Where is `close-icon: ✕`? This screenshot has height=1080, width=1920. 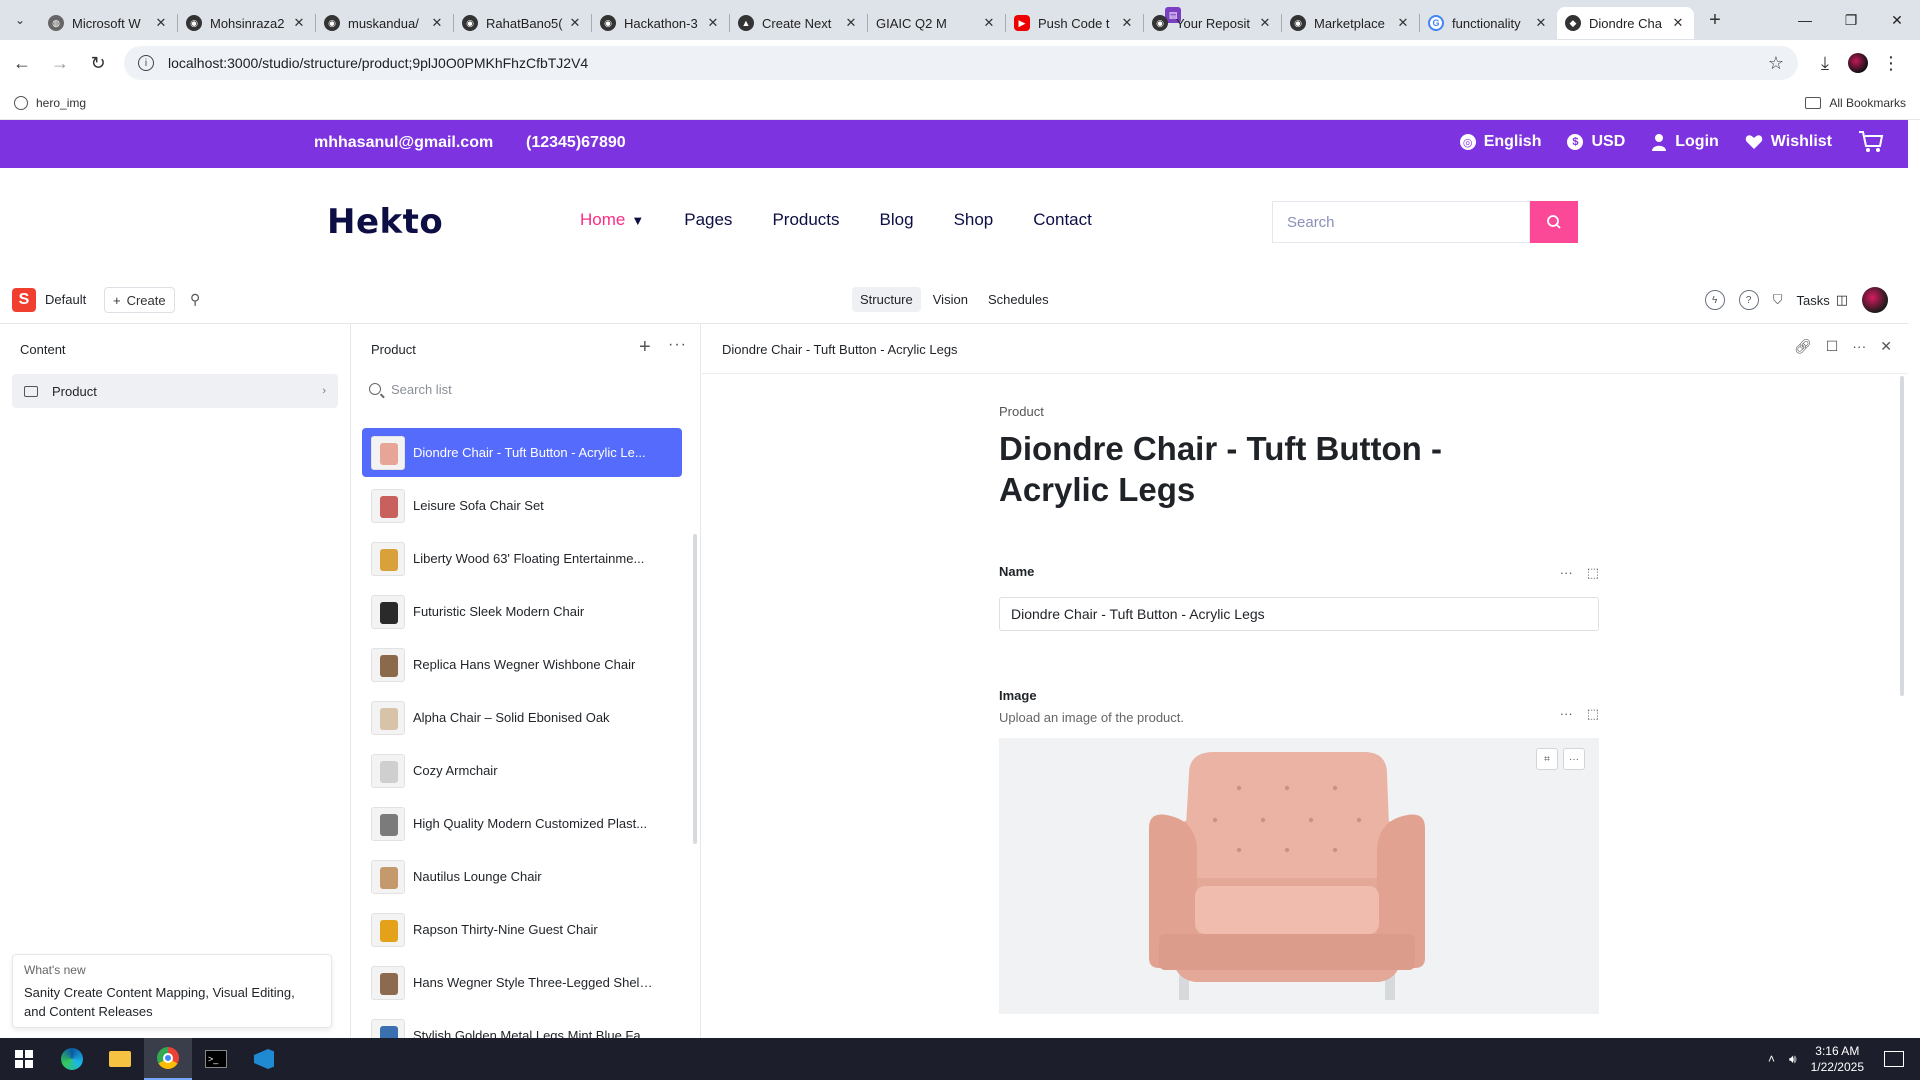
close-icon: ✕ is located at coordinates (1886, 346).